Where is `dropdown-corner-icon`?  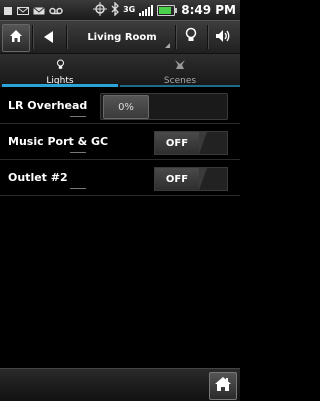 dropdown-corner-icon is located at coordinates (167, 45).